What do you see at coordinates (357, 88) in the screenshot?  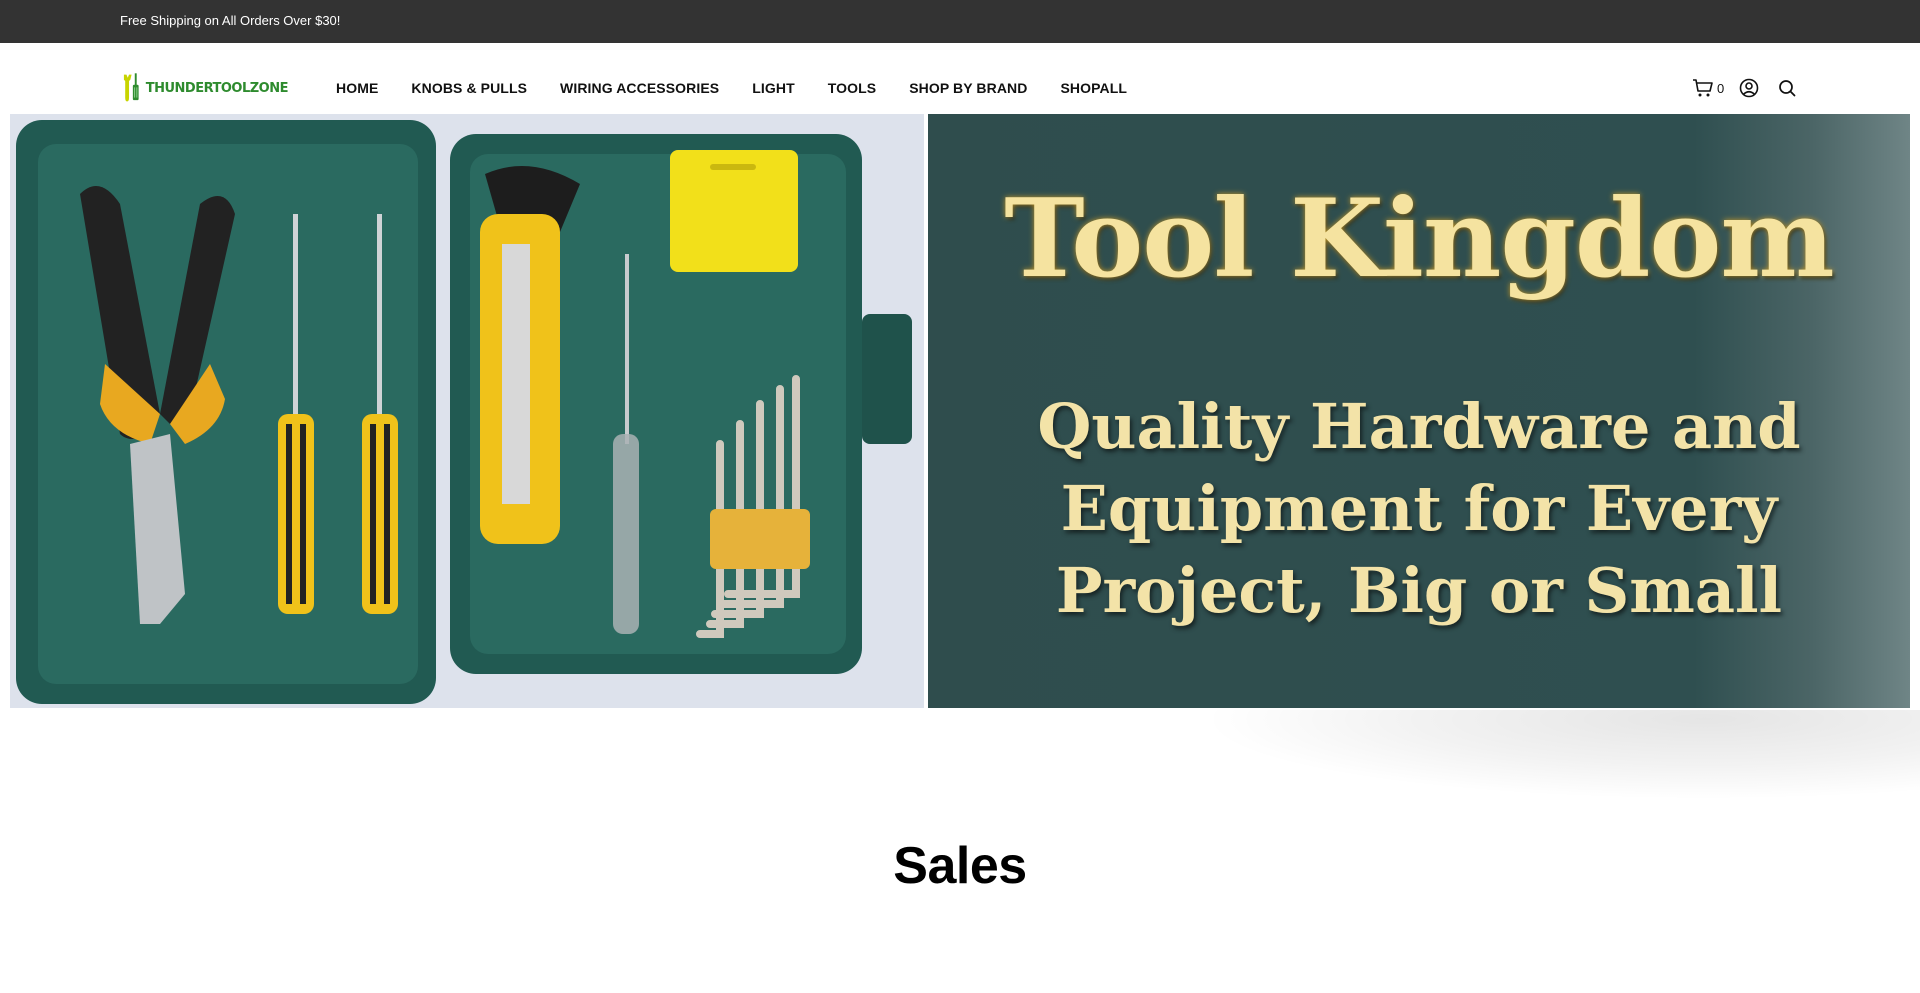 I see `nav-item-home: HOME` at bounding box center [357, 88].